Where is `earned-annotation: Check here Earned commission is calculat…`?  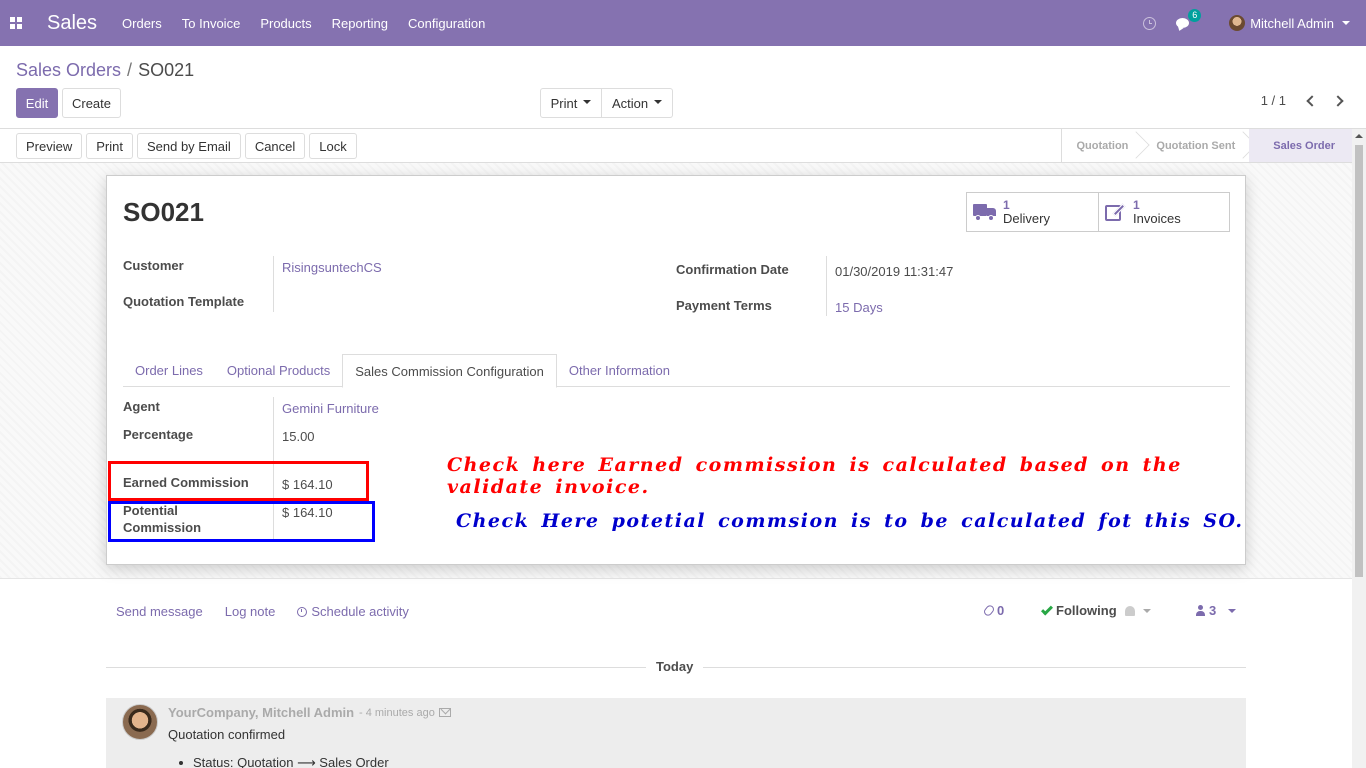
earned-annotation: Check here Earned commission is calculat… is located at coordinates (814, 476).